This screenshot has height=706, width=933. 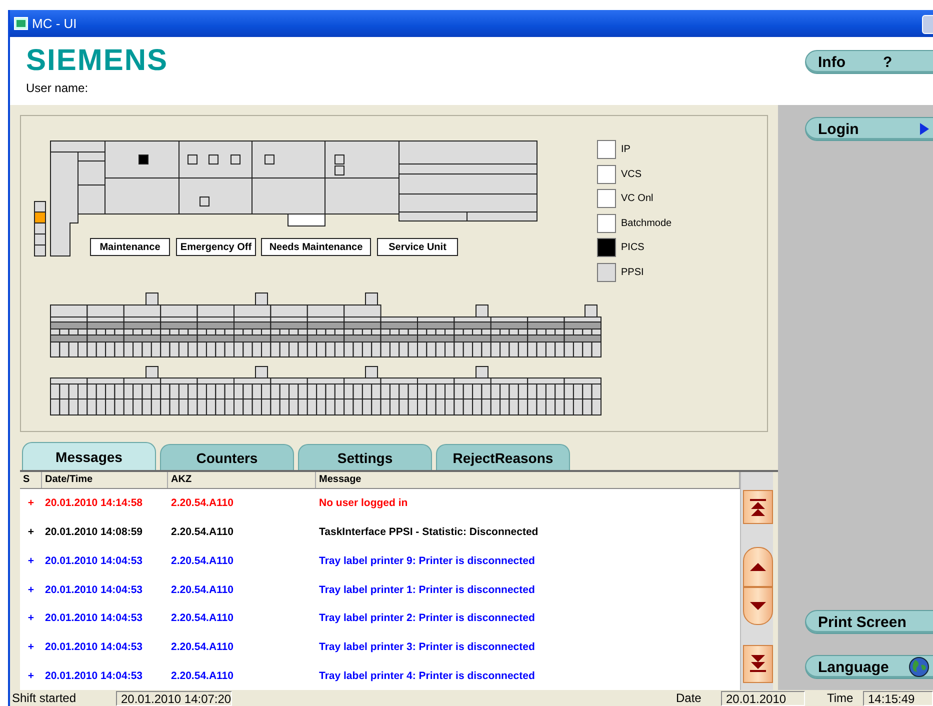 I want to click on status-label: Needs Maintenance, so click(x=316, y=247).